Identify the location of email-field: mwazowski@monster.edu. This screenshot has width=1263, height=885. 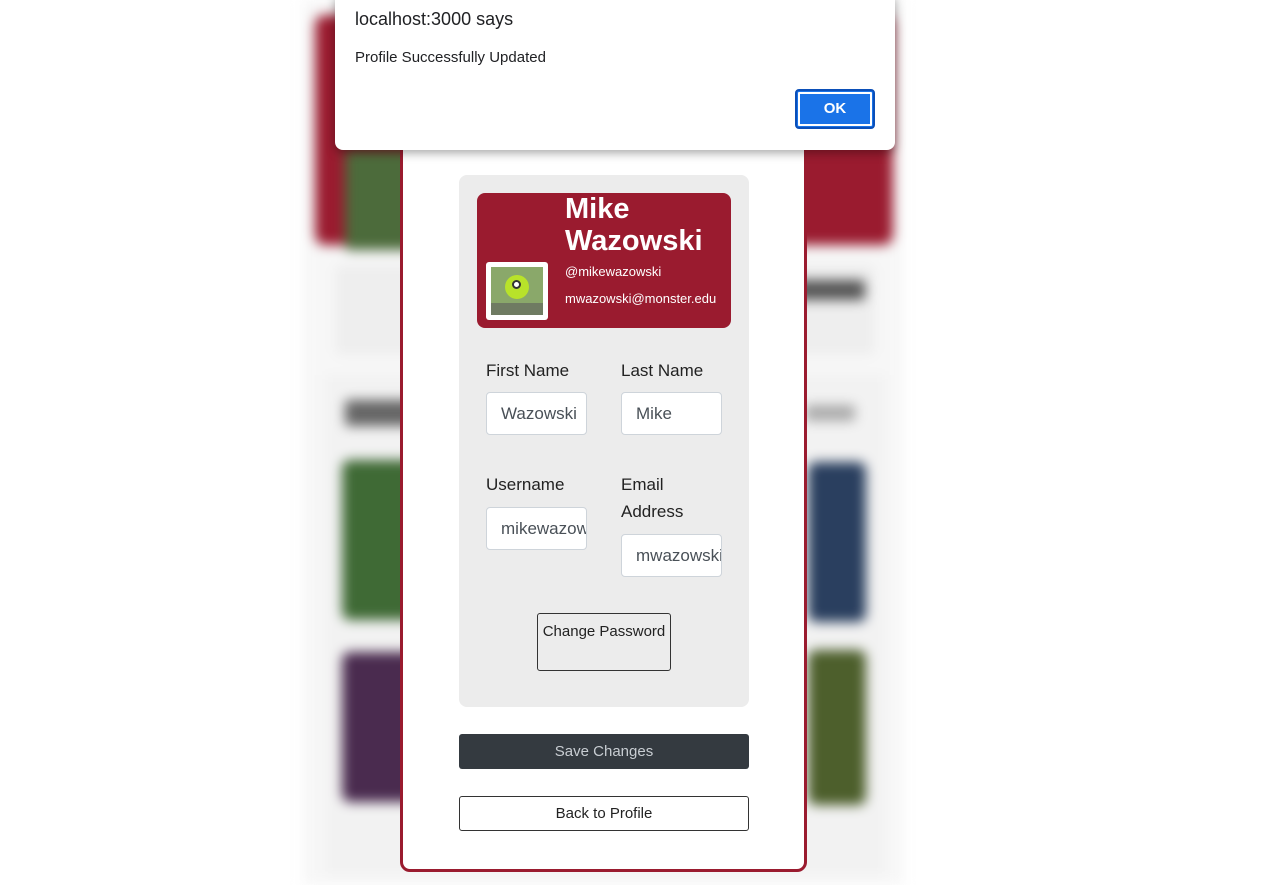
(671, 555).